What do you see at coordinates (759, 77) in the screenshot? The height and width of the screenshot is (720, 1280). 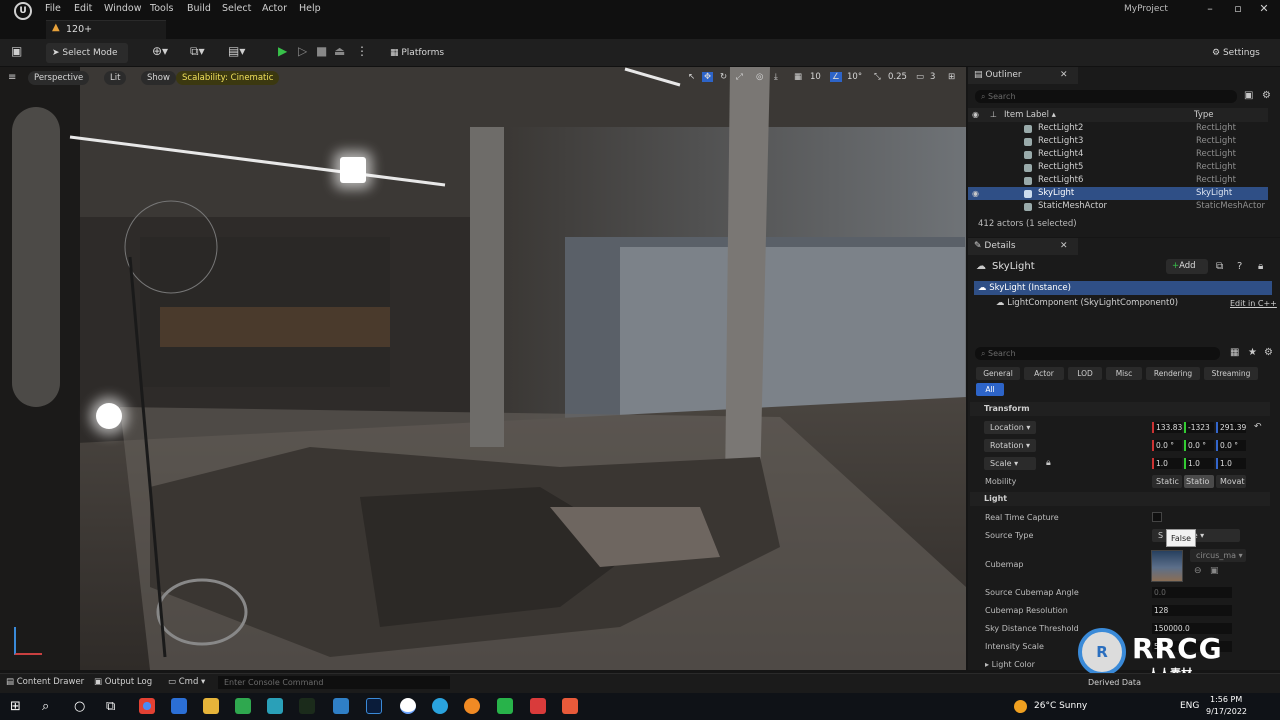 I see `world-space-icon: ◎` at bounding box center [759, 77].